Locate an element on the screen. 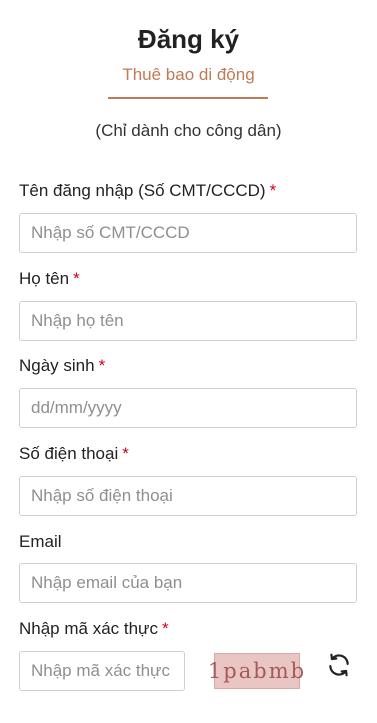  username-label: Tên đăng nhập (Số CMT/CCCD) * is located at coordinates (147, 191).